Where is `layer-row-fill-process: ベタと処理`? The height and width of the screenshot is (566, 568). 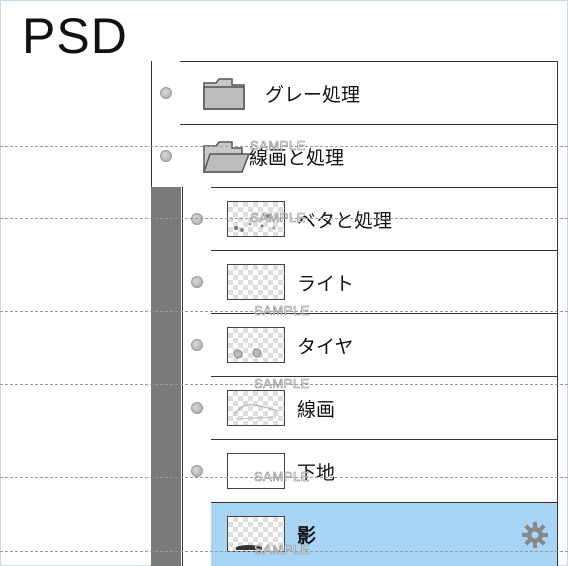 layer-row-fill-process: ベタと処理 is located at coordinates (354, 219).